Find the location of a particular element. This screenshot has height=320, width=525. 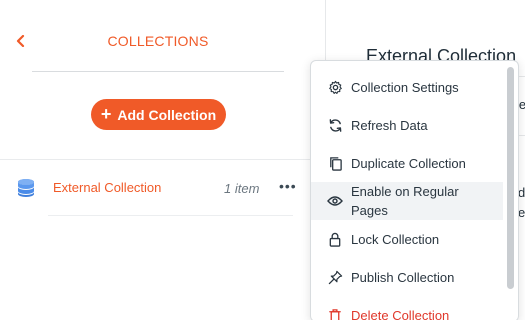

chevron-left-icon is located at coordinates (20, 41).